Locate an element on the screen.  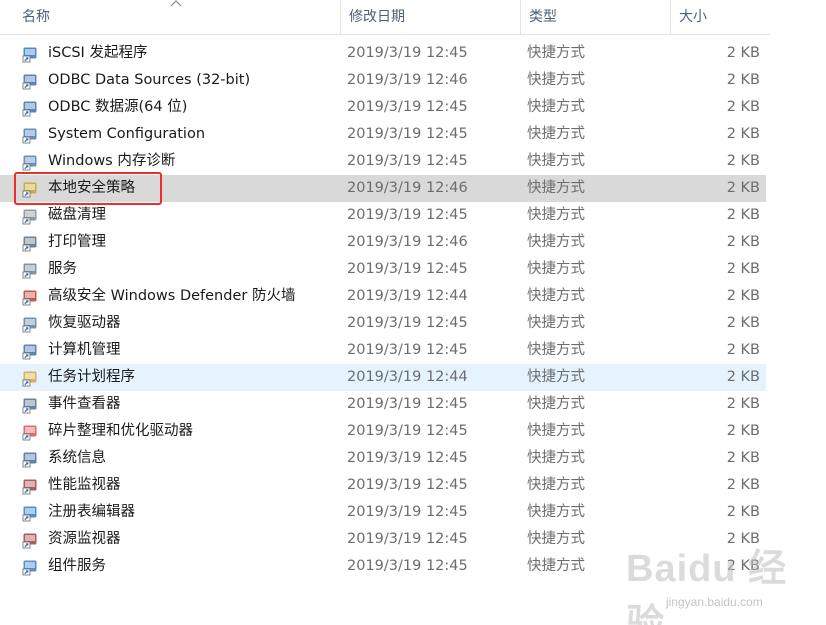
component-services-icon is located at coordinates (31, 567).